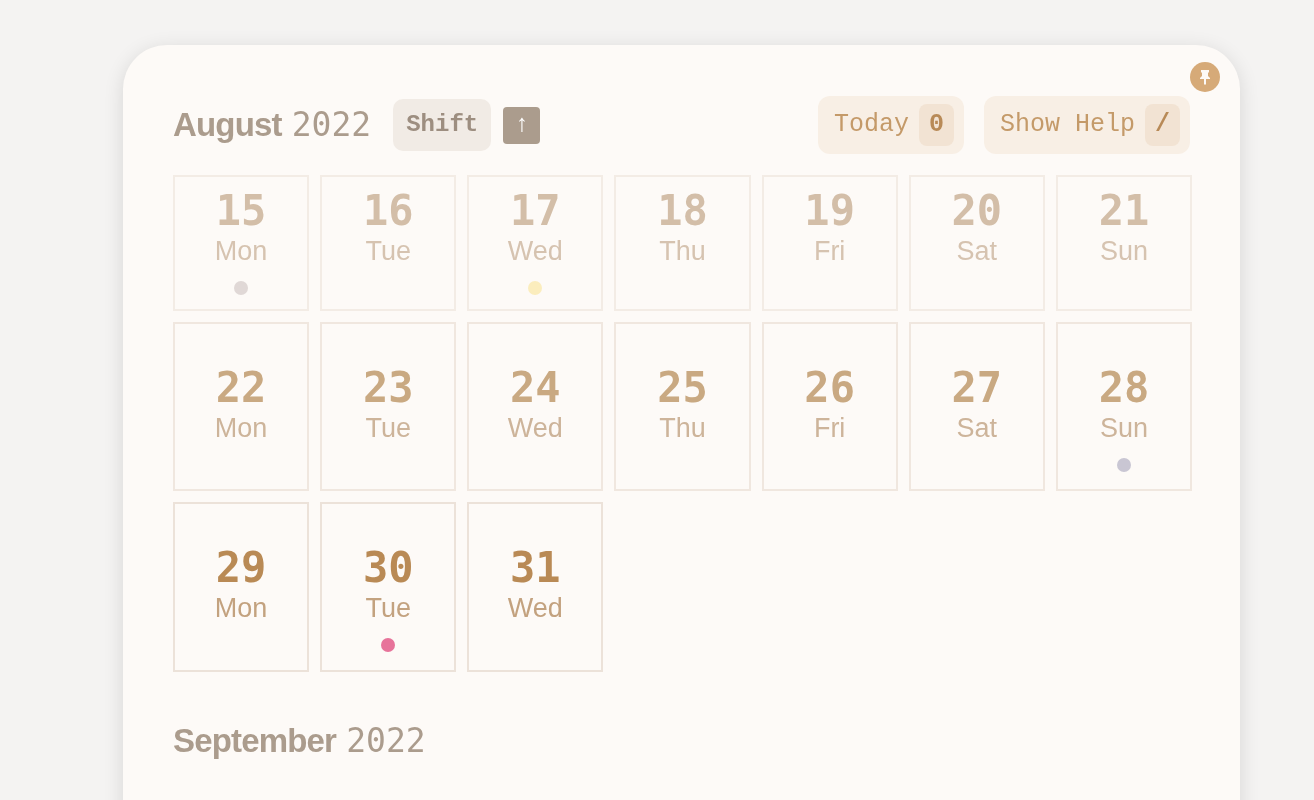 The width and height of the screenshot is (1314, 800). I want to click on day-number: 15, so click(241, 211).